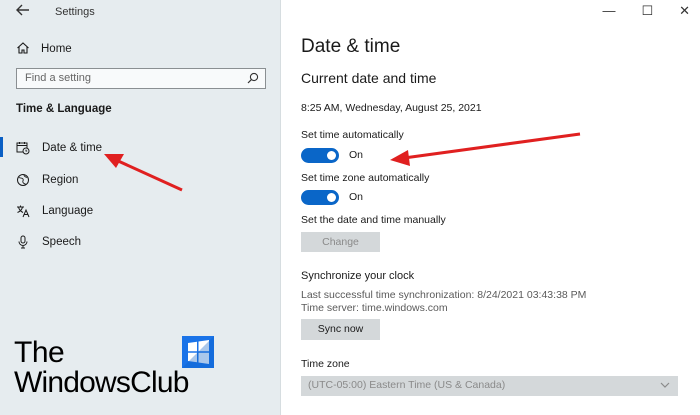 This screenshot has width=700, height=415. I want to click on window-controls: — ☐ ✕, so click(646, 11).